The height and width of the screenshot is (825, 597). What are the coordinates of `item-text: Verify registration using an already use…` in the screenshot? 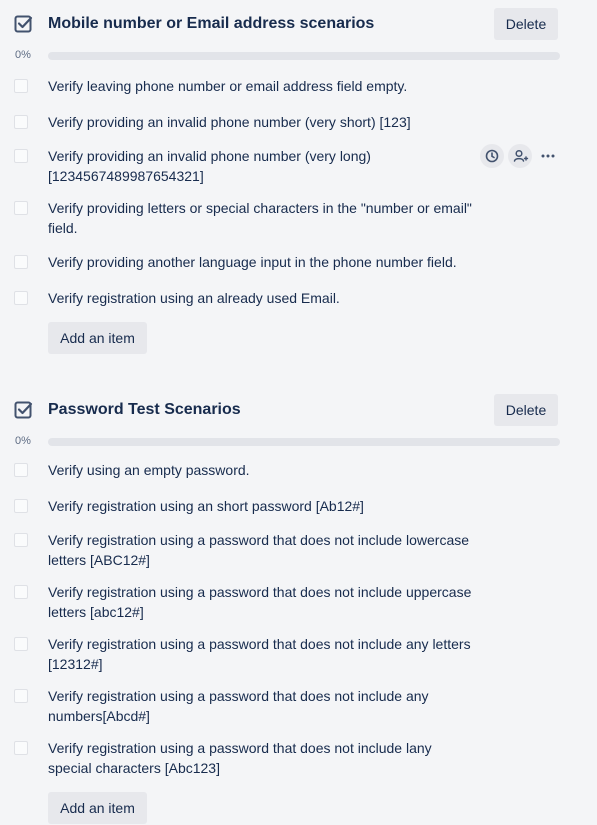 It's located at (263, 298).